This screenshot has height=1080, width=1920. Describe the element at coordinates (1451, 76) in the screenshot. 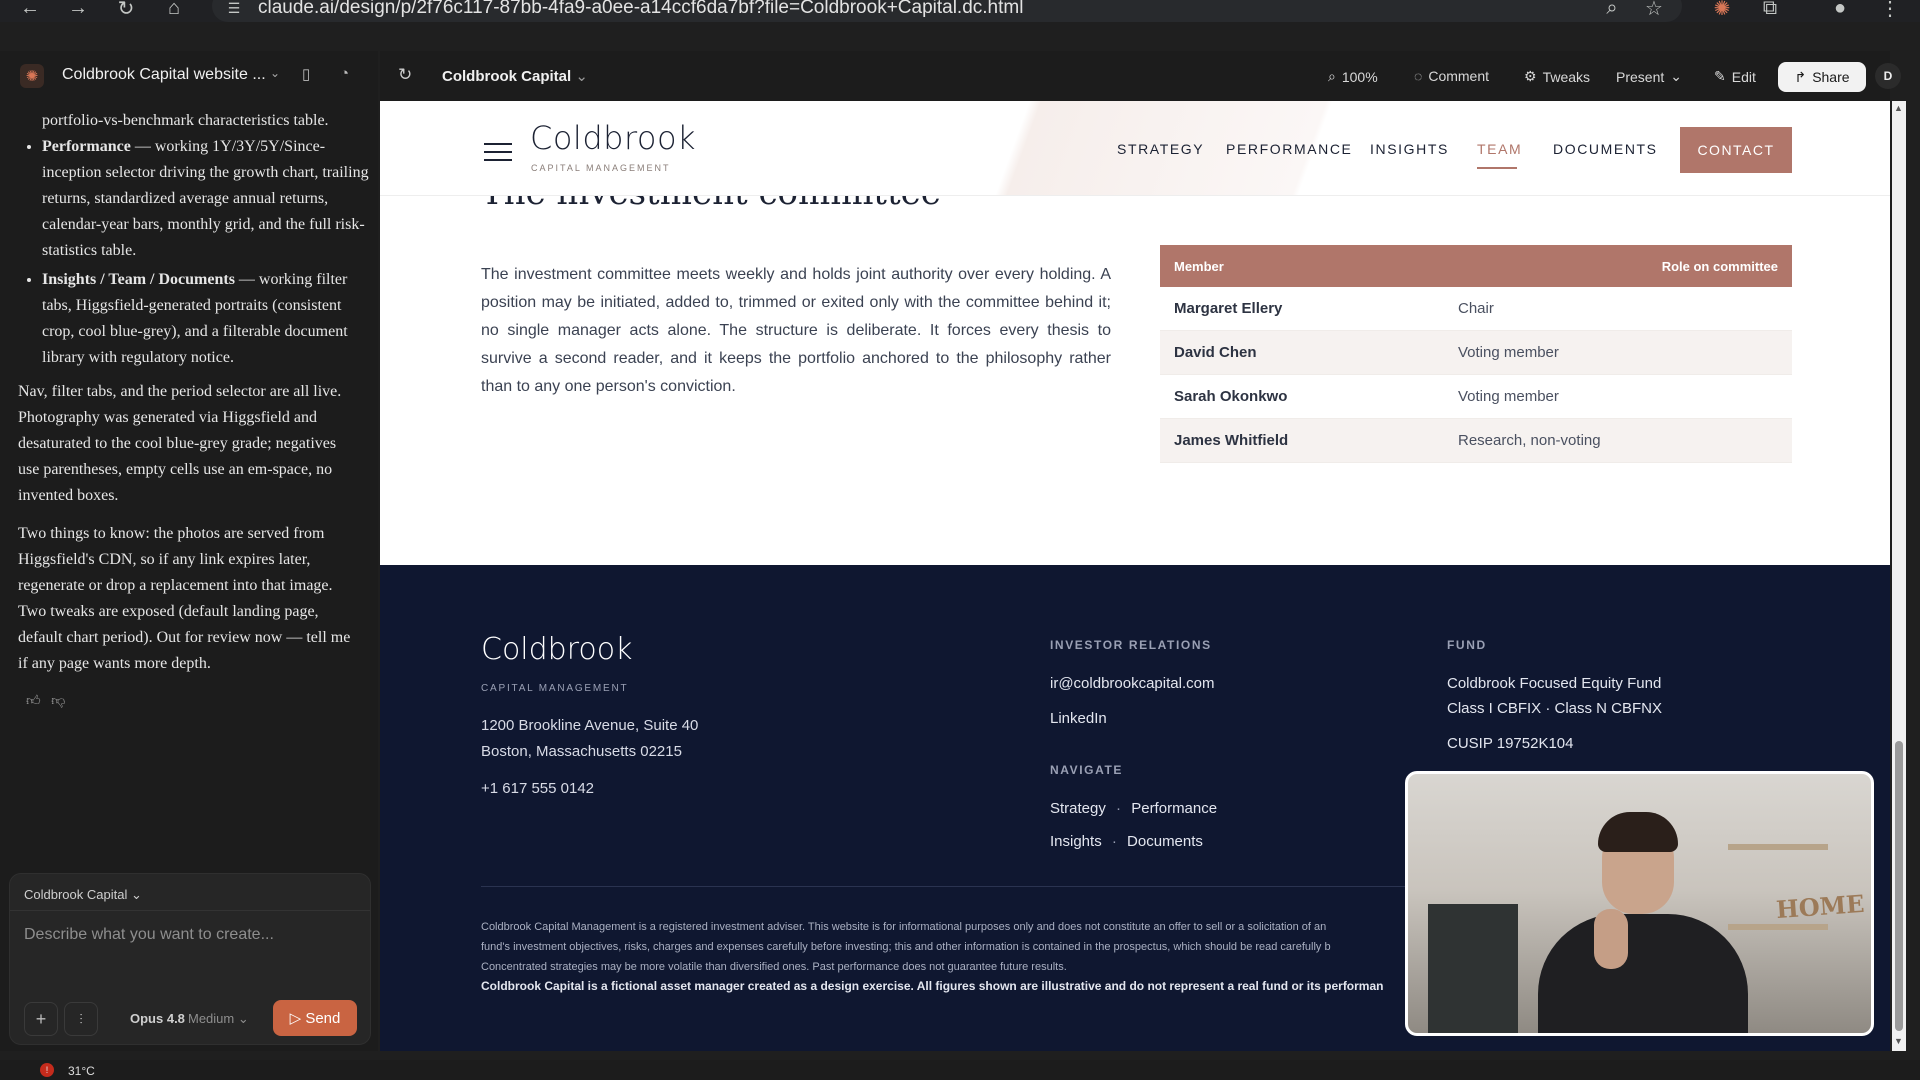

I see `comment-button: ◌ Comment` at that location.